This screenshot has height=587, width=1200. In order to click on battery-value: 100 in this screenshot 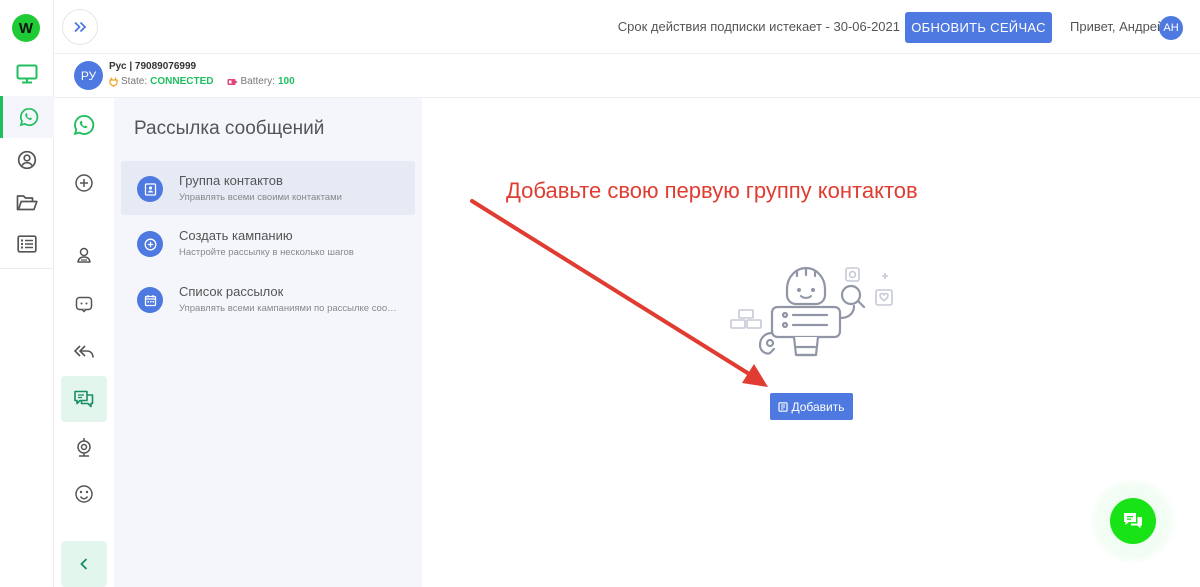, I will do `click(286, 81)`.